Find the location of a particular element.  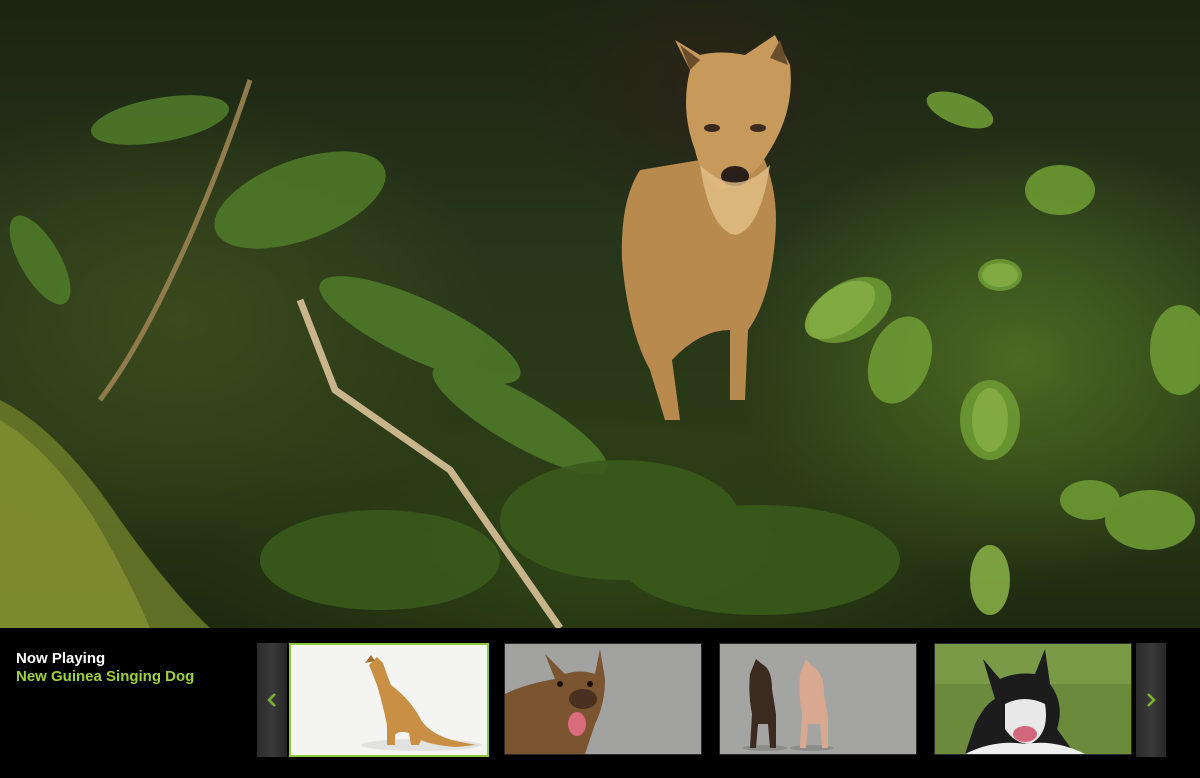

now-playing-label: Now Playing is located at coordinates (61, 658).